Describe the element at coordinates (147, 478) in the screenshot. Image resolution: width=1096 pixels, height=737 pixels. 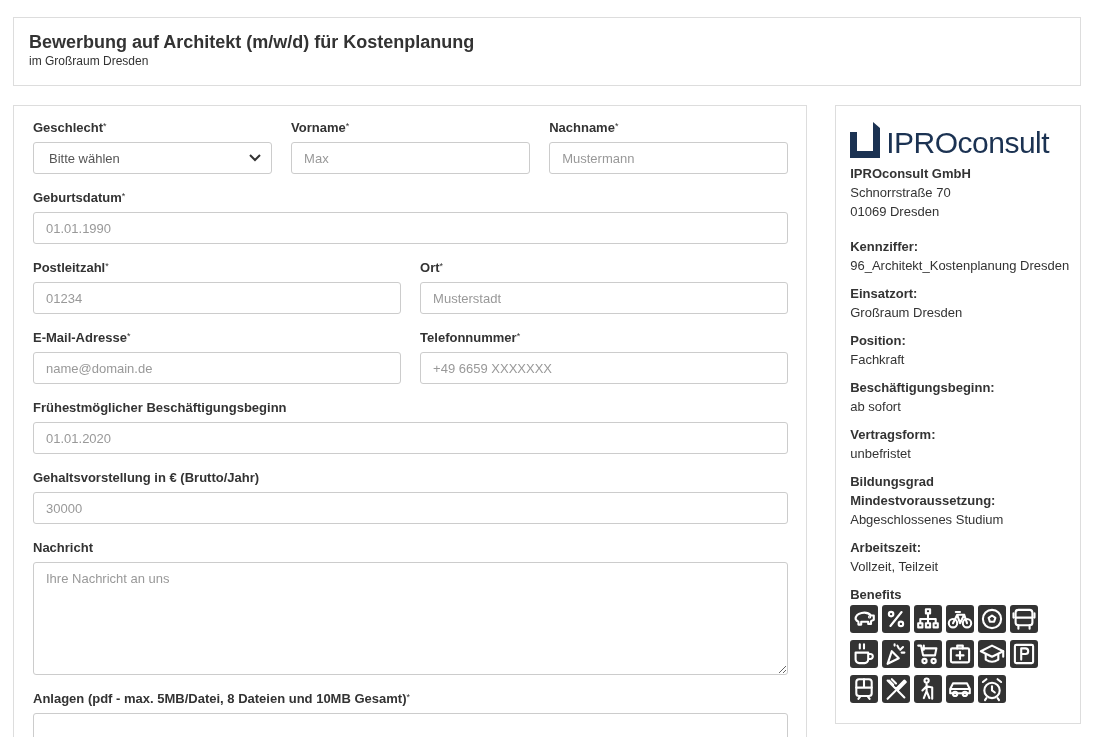
I see `field-label: Gehaltsvorstellung in € (Brutto/Jahr)` at that location.